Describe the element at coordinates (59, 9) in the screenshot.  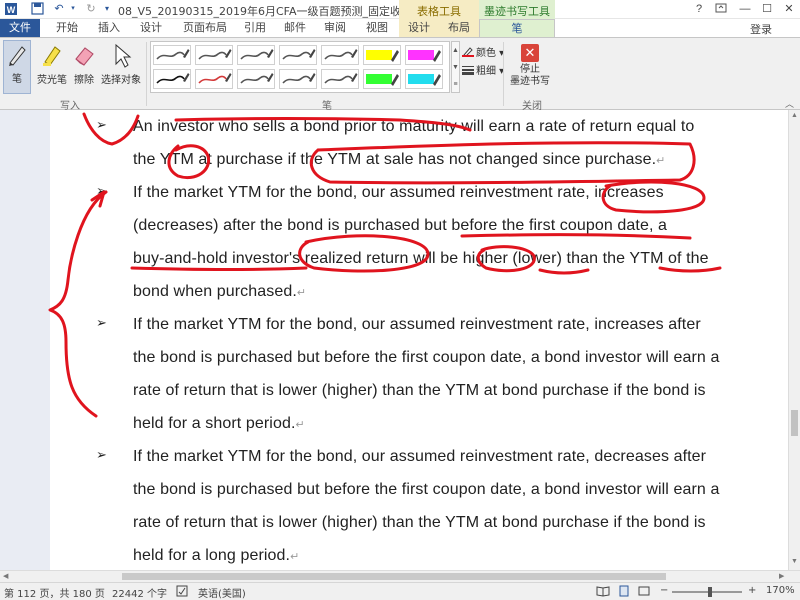
I see `undo-icon: ↶` at that location.